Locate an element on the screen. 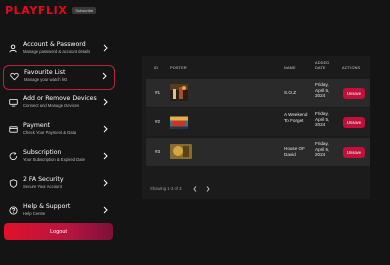  sidebar-item-2fa-security: 2 FA Security Secure Your Account is located at coordinates (59, 185).